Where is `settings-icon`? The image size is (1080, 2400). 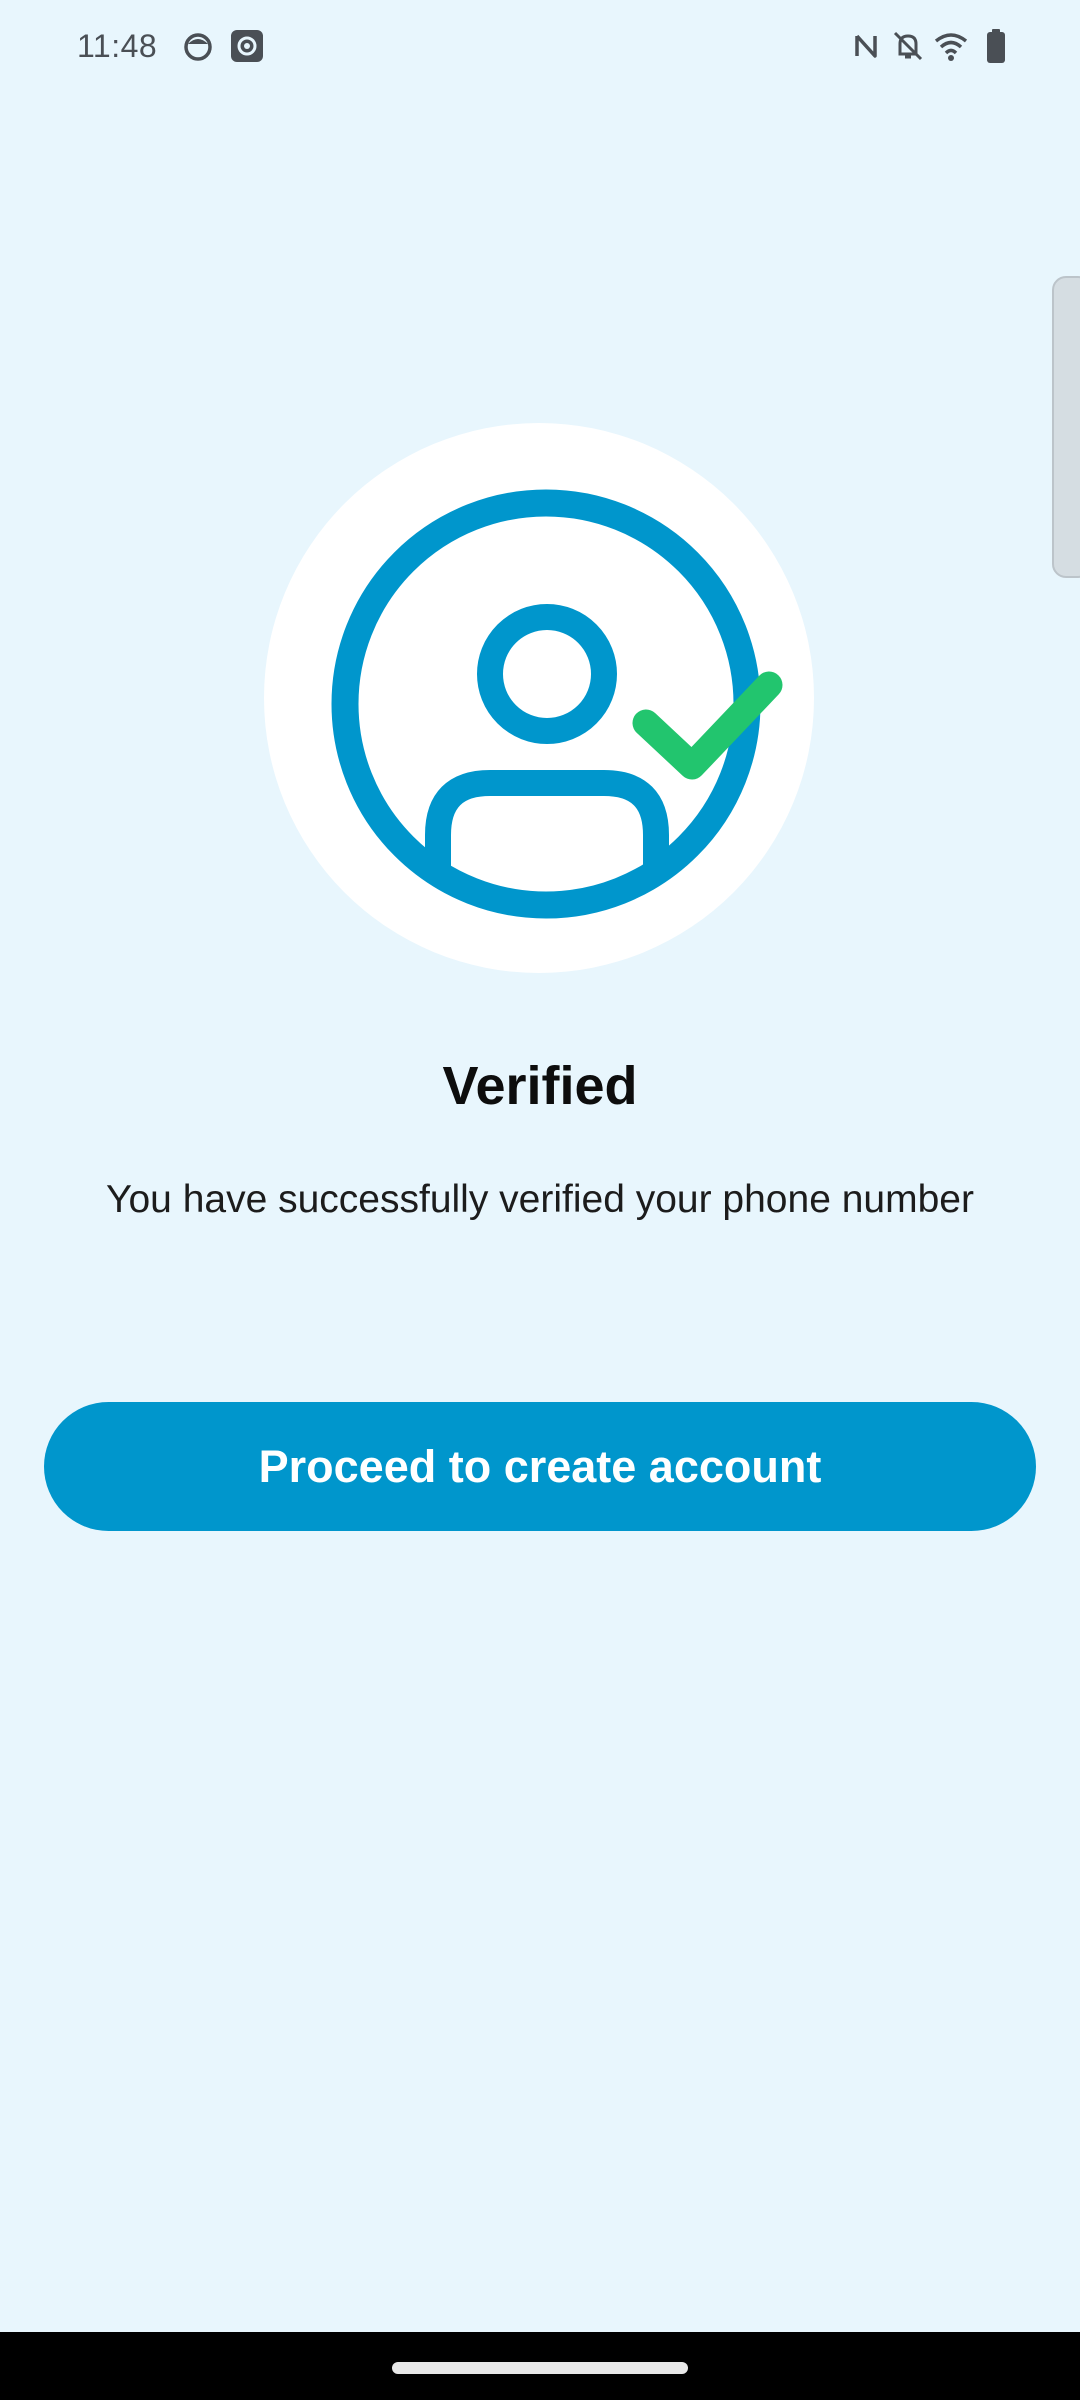
settings-icon is located at coordinates (247, 46).